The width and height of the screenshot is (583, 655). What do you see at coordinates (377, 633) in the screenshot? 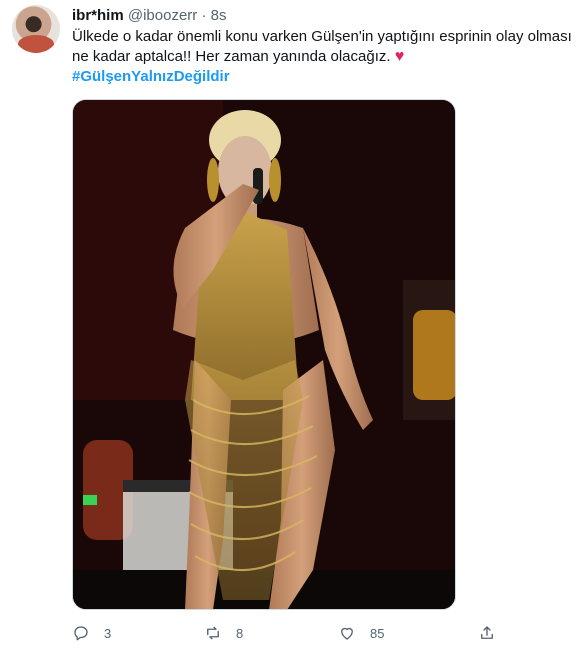
I see `like-count: 85` at bounding box center [377, 633].